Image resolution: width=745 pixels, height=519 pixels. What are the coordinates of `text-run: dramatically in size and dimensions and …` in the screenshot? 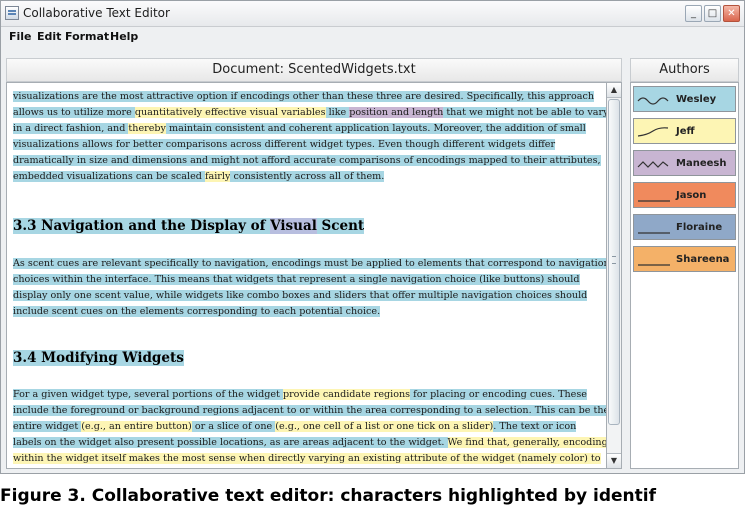 It's located at (307, 161).